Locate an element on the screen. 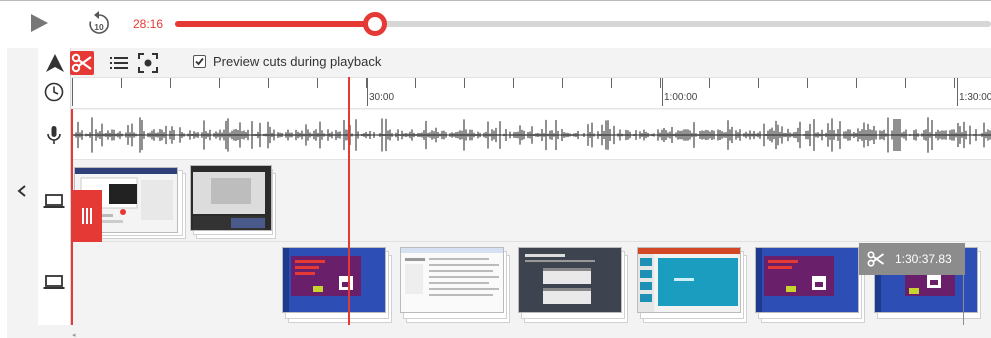 This screenshot has height=338, width=991. clock-icon is located at coordinates (54, 92).